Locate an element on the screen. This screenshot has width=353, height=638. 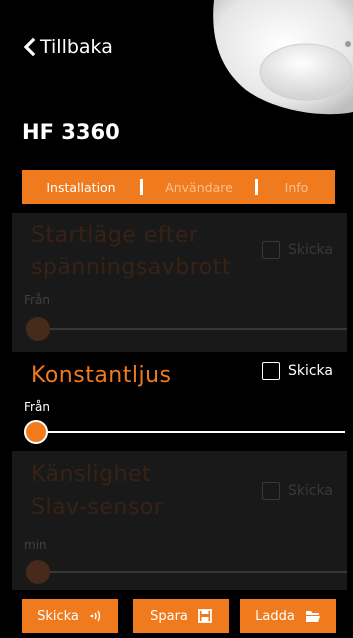
startup-mode-title-line1: Startläge efter is located at coordinates (115, 235).